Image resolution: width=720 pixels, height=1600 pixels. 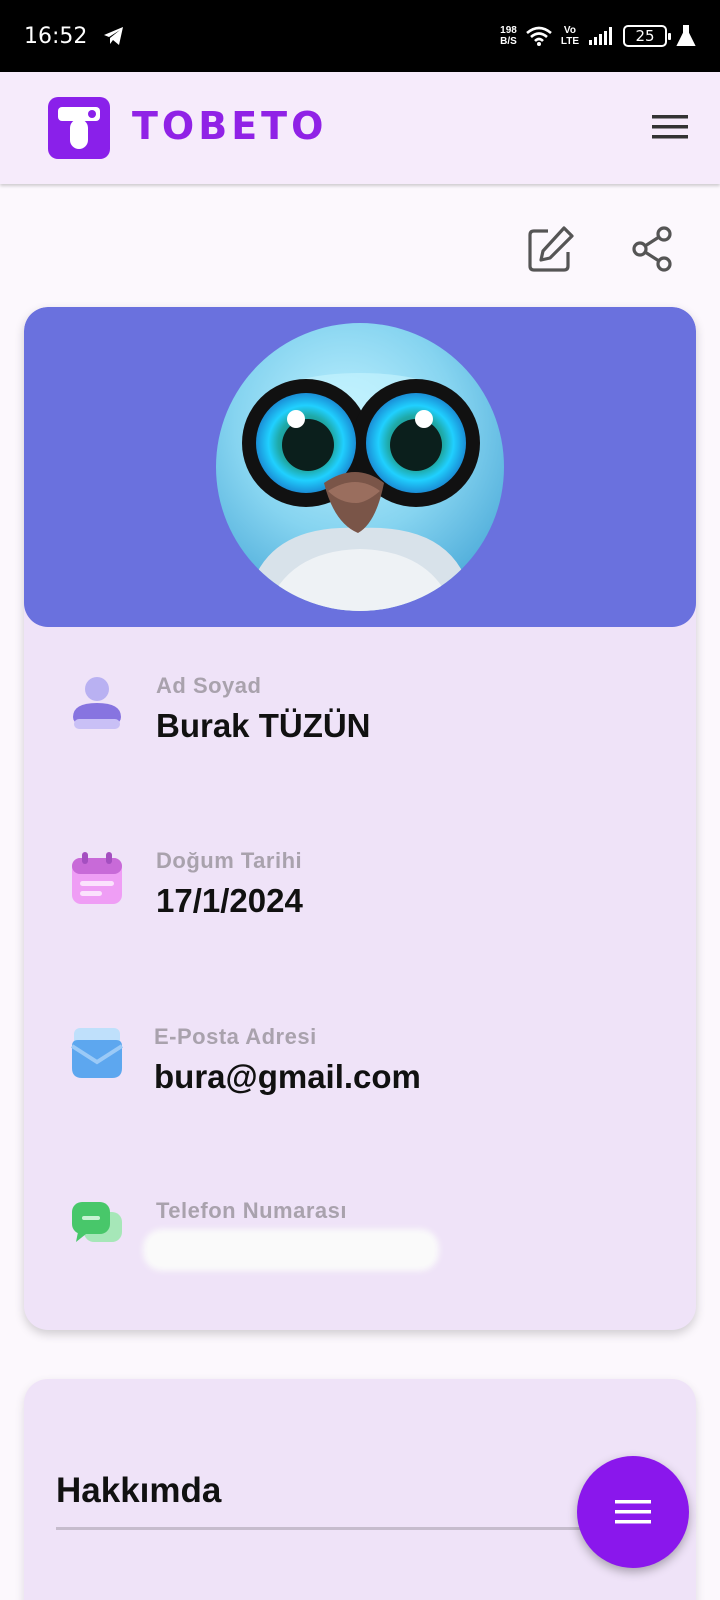 I want to click on edit-icon, so click(x=551, y=249).